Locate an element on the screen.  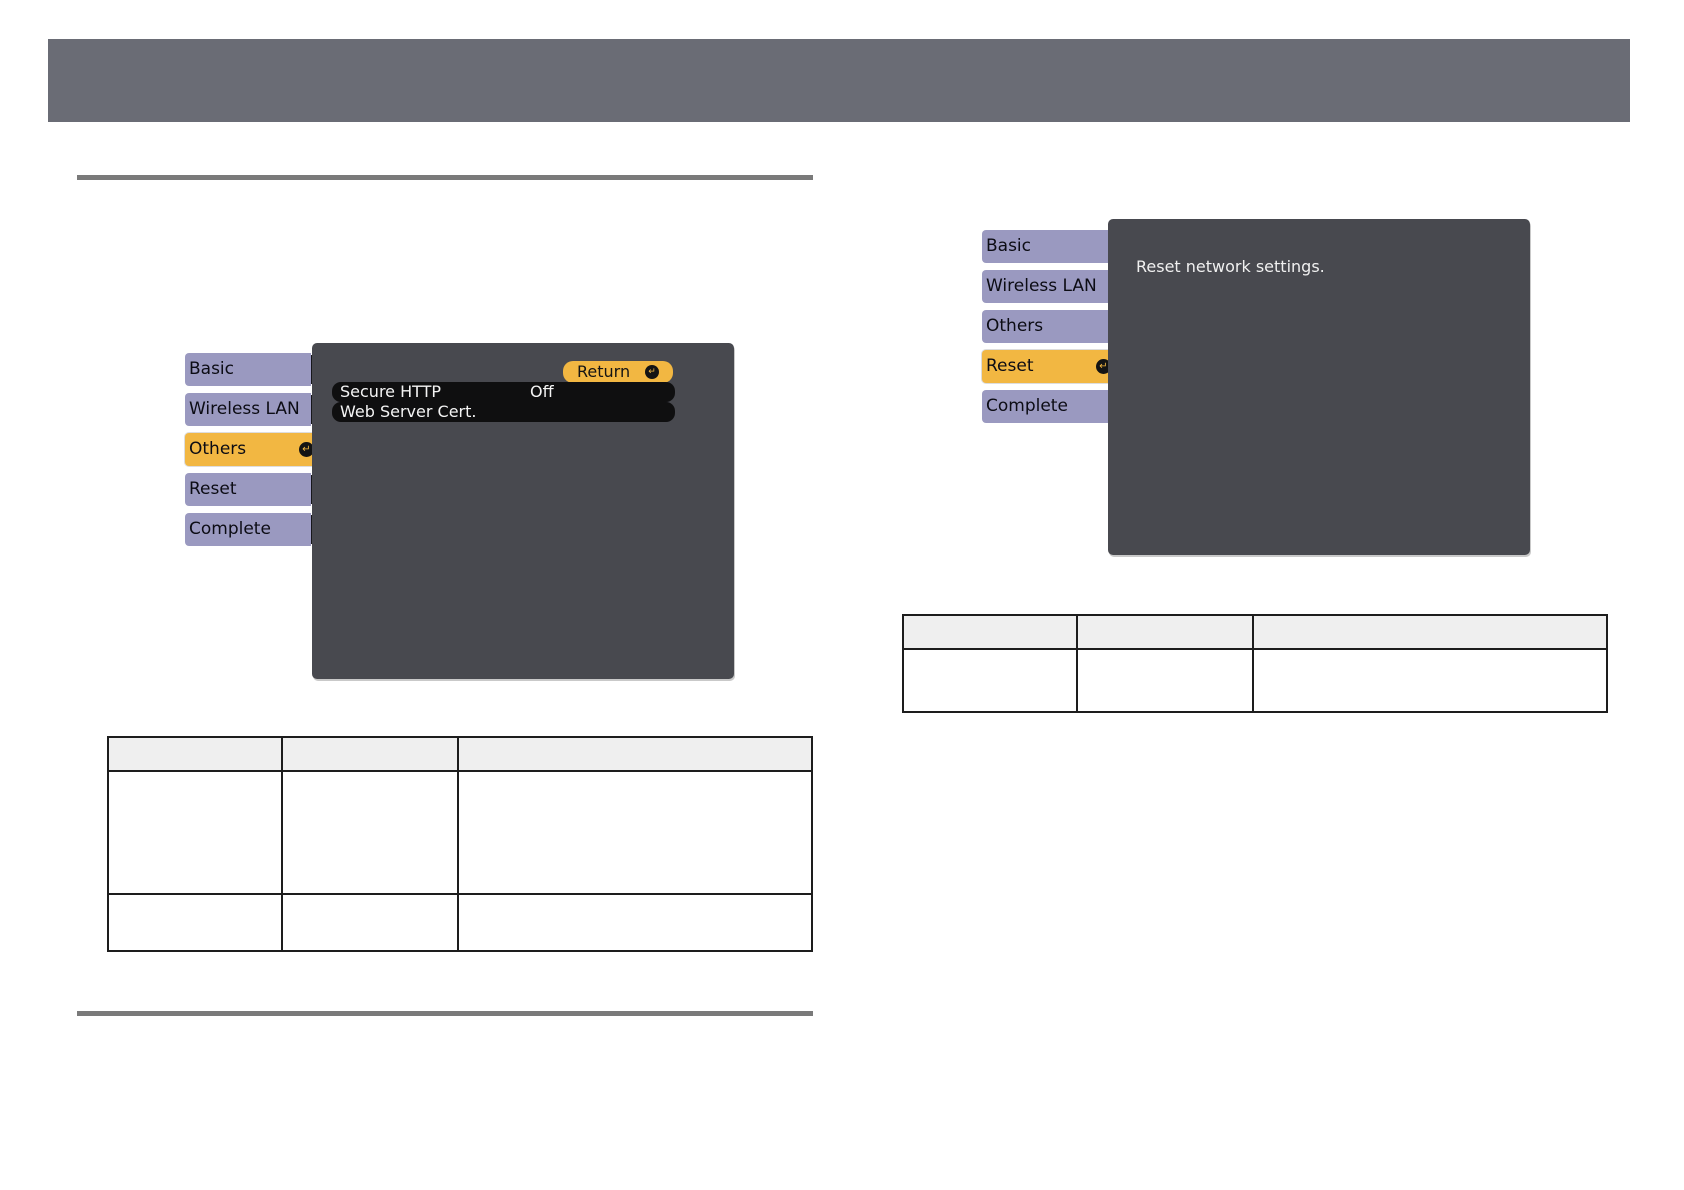
enter-icon: ↵ is located at coordinates (652, 372).